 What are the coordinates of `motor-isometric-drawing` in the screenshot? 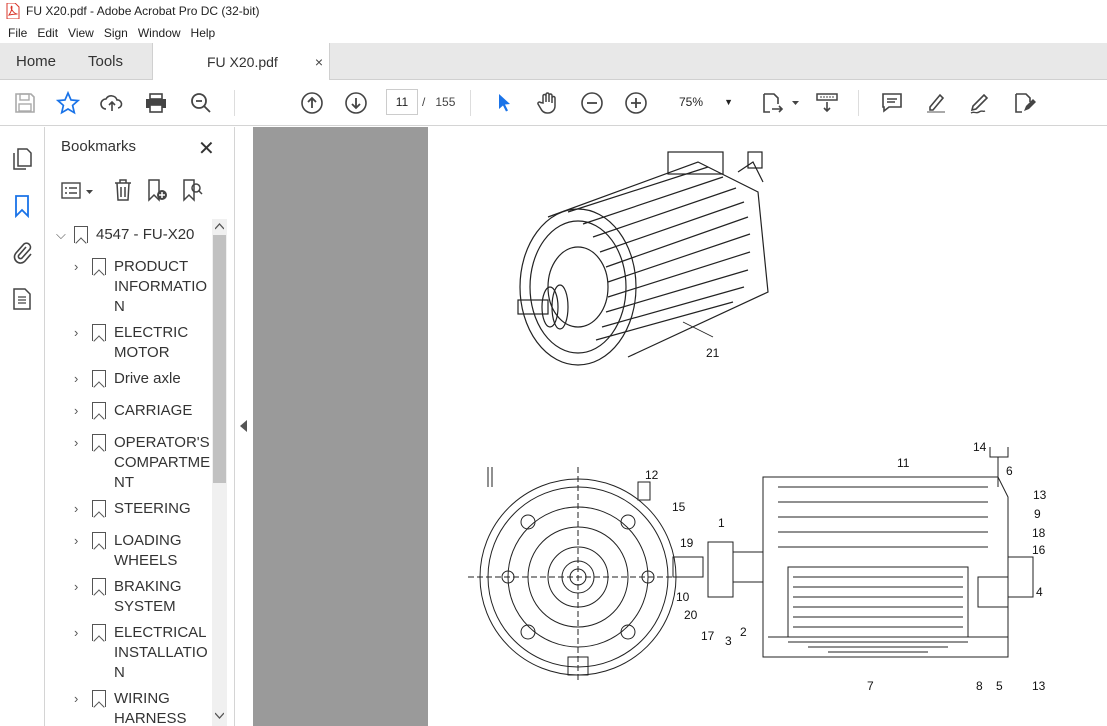 It's located at (643, 258).